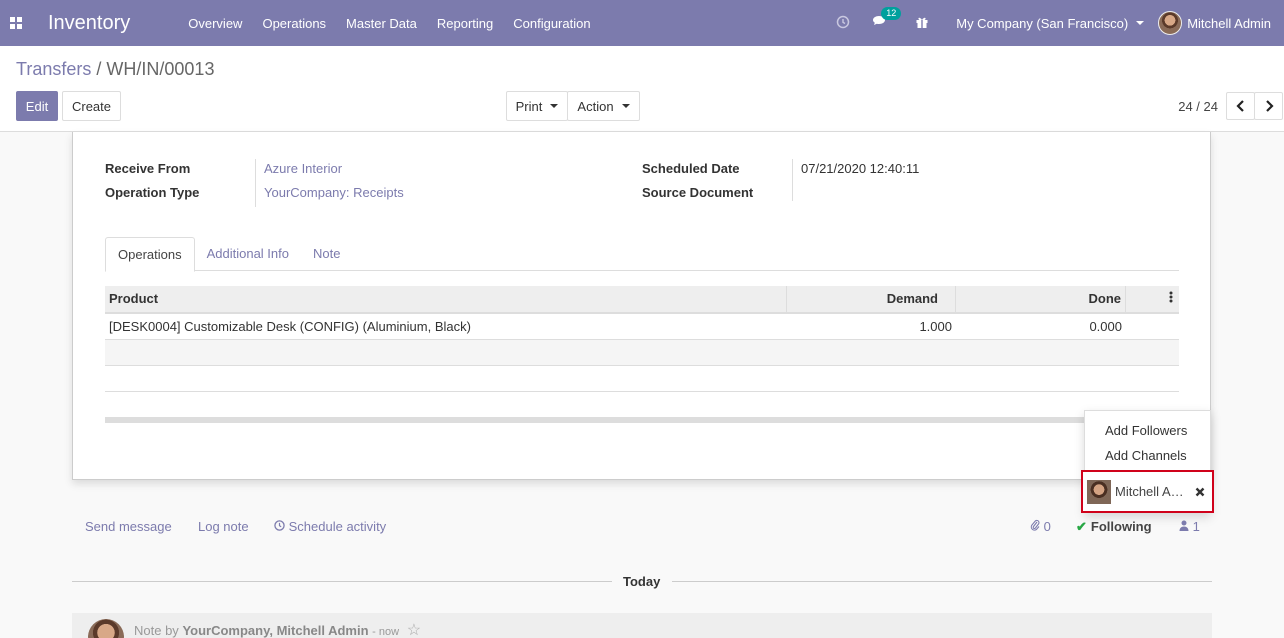  I want to click on company-switcher: My Company (San Francisco), so click(1050, 23).